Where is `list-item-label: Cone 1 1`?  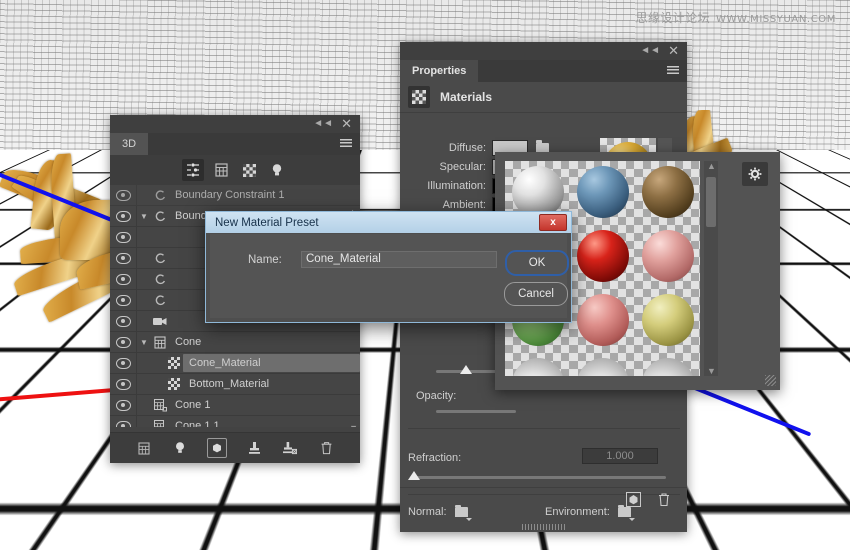
list-item-label: Cone 1 1 is located at coordinates (197, 423).